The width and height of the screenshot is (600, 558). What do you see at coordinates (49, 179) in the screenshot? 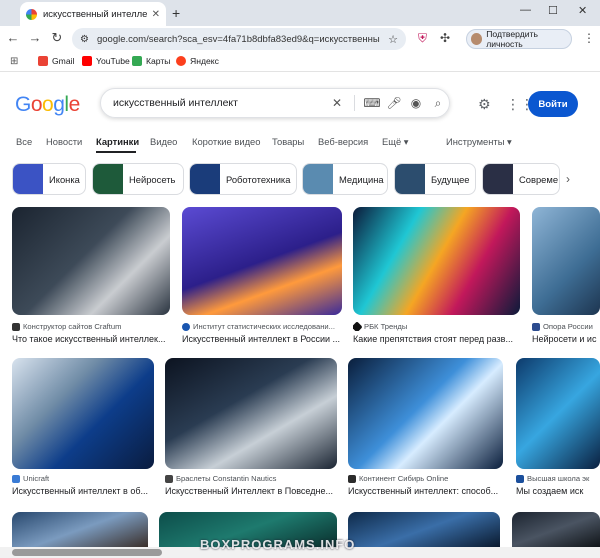
I see `chip-icon: Иконка` at bounding box center [49, 179].